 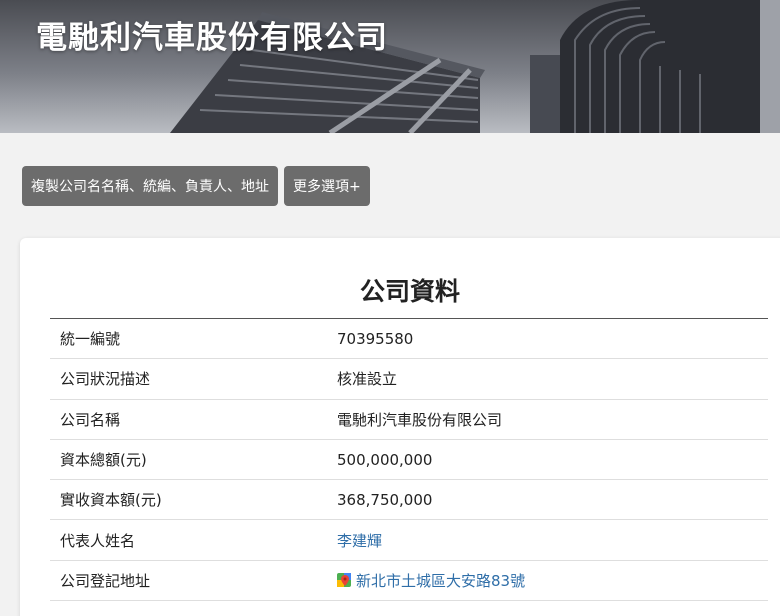 I want to click on more-options-button: 更多選項+, so click(x=327, y=186).